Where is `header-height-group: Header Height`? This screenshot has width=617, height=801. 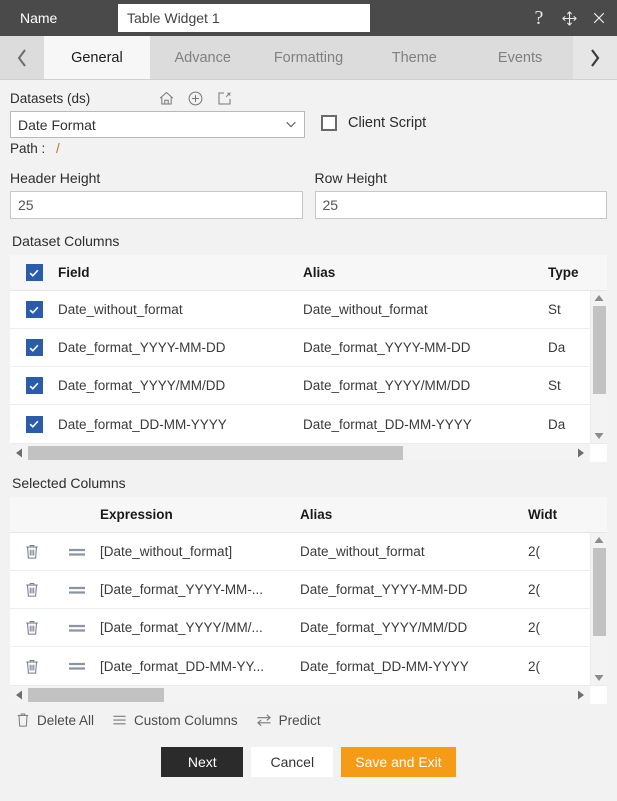 header-height-group: Header Height is located at coordinates (156, 194).